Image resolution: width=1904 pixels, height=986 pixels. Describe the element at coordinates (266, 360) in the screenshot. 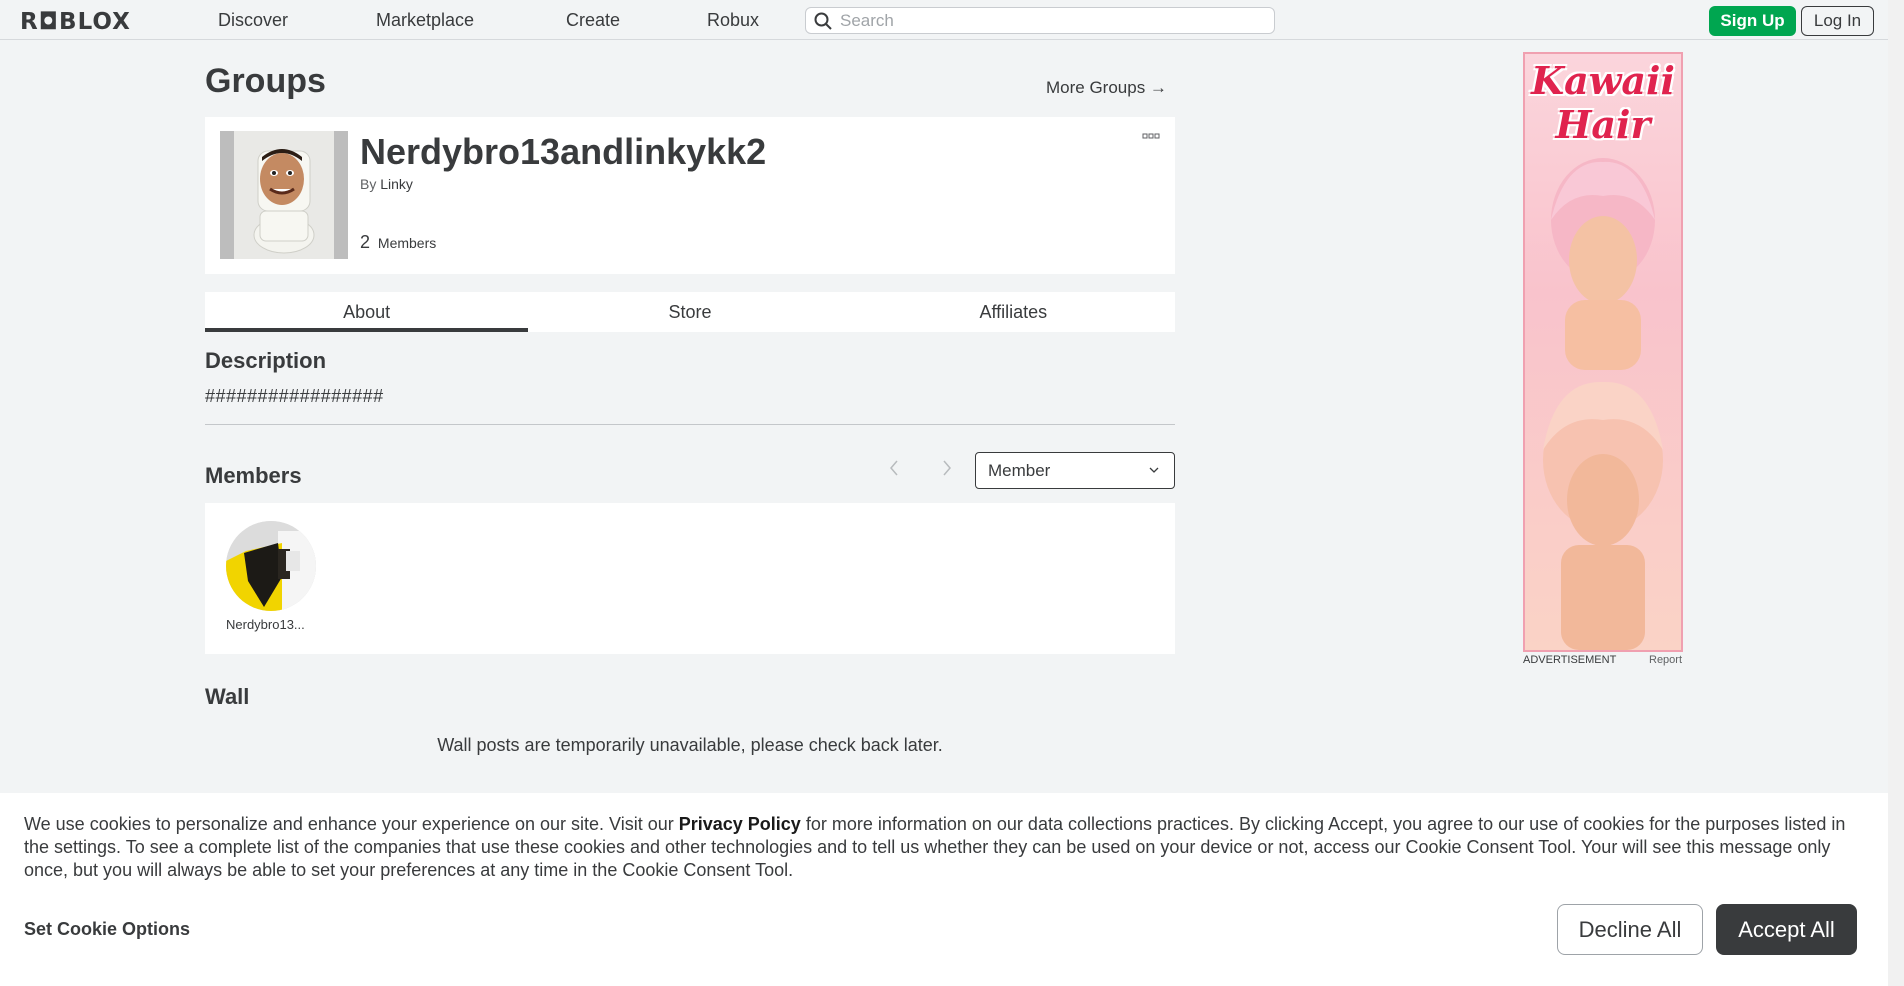

I see `description-title: Description` at that location.